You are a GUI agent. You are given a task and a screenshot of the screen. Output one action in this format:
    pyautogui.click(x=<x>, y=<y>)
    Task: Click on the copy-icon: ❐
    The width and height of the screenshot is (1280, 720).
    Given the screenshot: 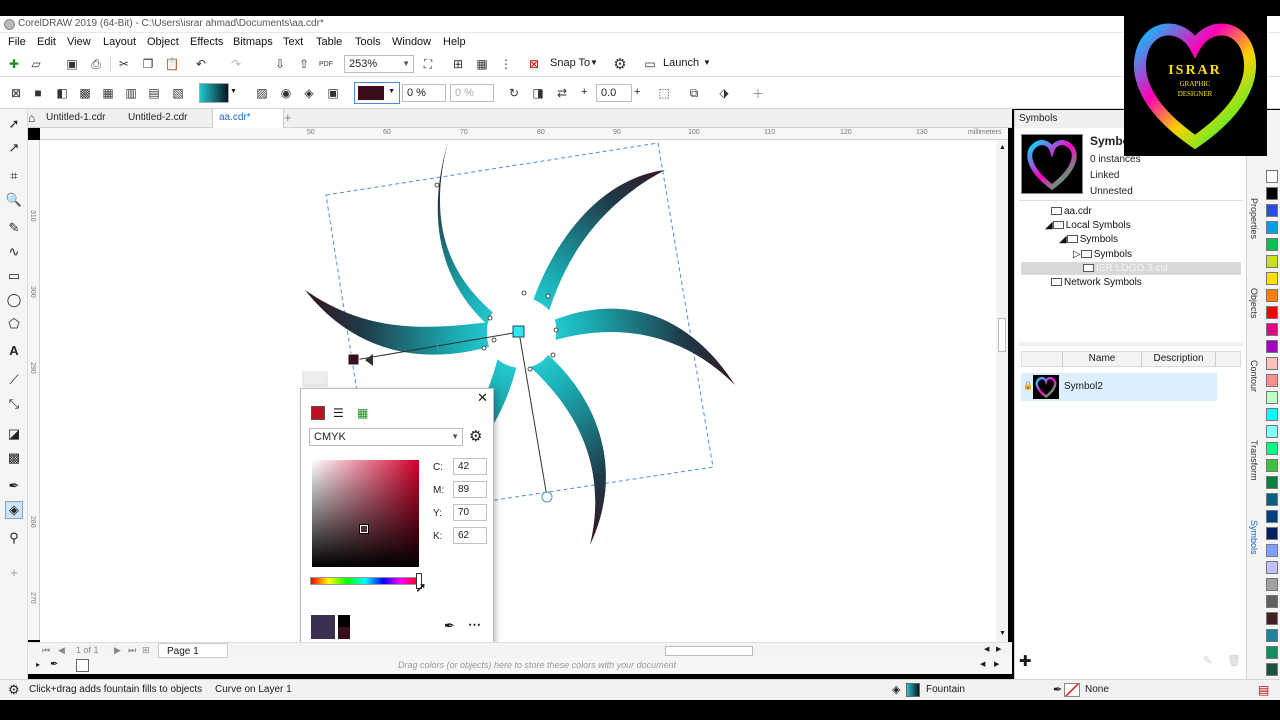 What is the action you would take?
    pyautogui.click(x=148, y=64)
    